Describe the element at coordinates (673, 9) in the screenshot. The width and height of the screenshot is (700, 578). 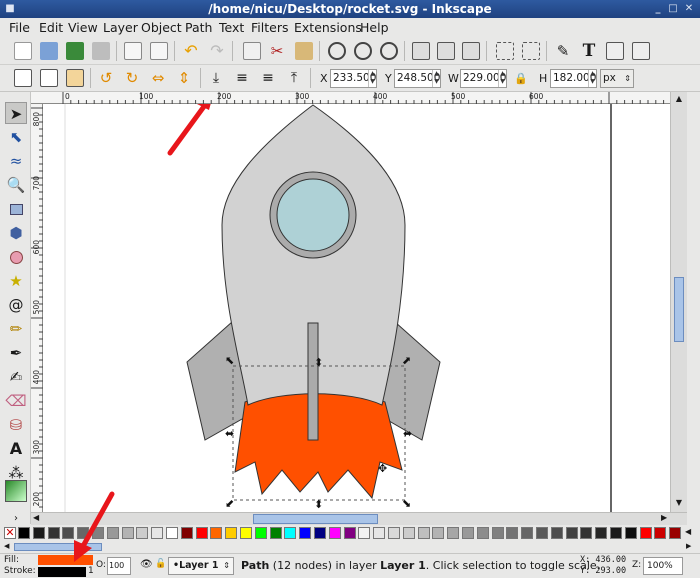
I see `maximize-icon: □` at that location.